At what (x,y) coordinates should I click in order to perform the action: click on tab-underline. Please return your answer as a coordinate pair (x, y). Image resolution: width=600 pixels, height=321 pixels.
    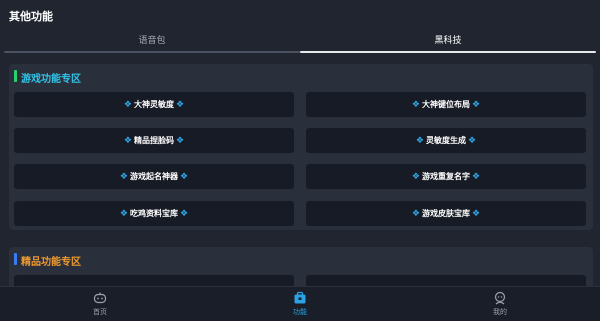
    Looking at the image, I should click on (152, 52).